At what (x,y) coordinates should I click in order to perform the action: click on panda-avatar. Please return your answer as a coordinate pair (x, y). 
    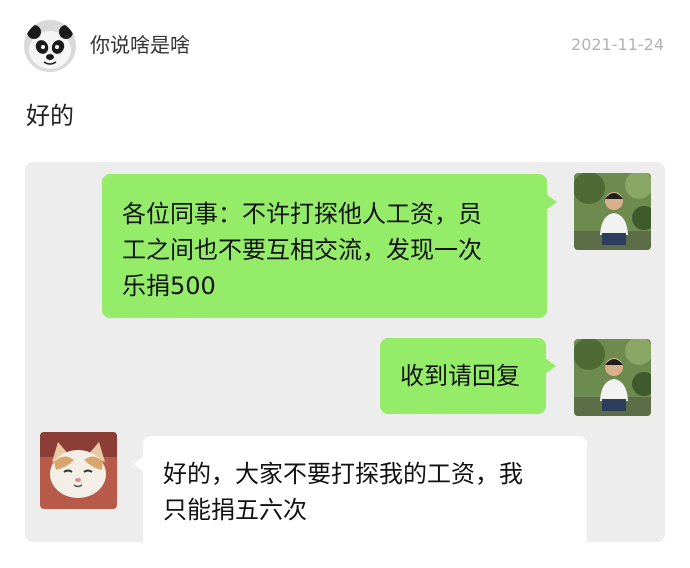
    Looking at the image, I should click on (50, 46).